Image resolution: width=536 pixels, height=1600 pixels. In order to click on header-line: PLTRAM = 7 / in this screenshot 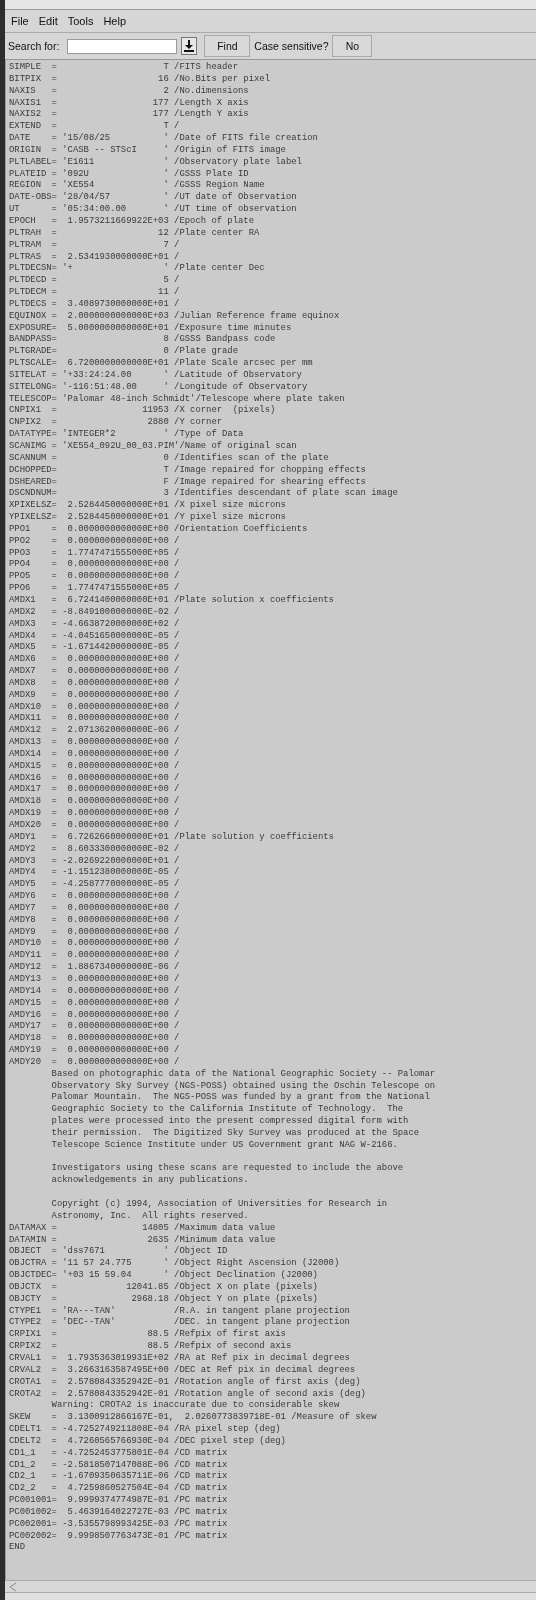, I will do `click(94, 245)`.